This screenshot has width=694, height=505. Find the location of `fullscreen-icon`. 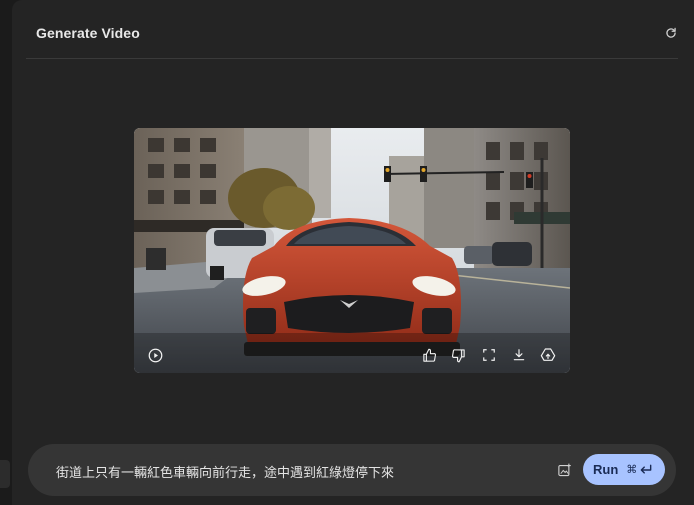

fullscreen-icon is located at coordinates (489, 355).